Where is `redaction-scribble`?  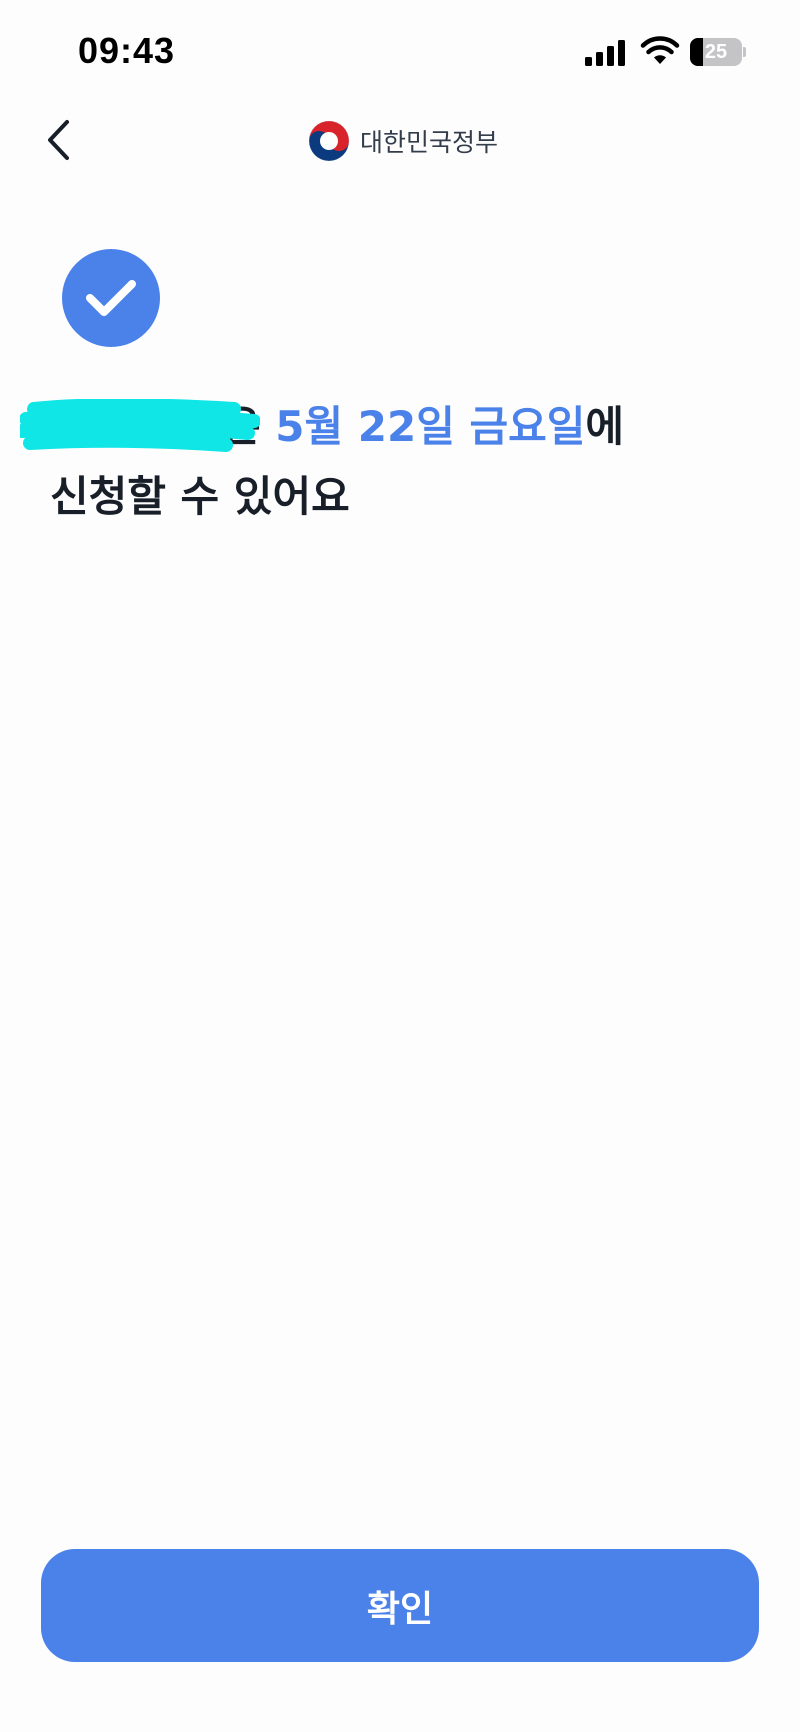
redaction-scribble is located at coordinates (140, 425).